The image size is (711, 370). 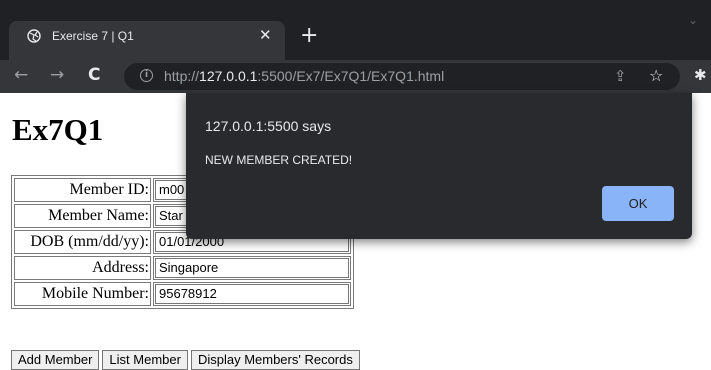 What do you see at coordinates (309, 36) in the screenshot?
I see `plus-icon: +` at bounding box center [309, 36].